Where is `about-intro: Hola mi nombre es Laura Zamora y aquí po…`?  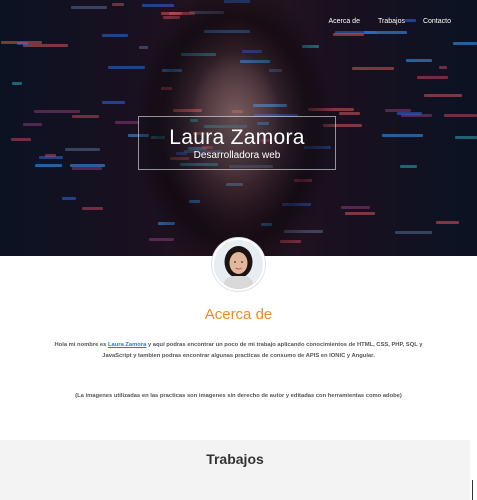
about-intro: Hola mi nombre es Laura Zamora y aquí po… is located at coordinates (238, 351).